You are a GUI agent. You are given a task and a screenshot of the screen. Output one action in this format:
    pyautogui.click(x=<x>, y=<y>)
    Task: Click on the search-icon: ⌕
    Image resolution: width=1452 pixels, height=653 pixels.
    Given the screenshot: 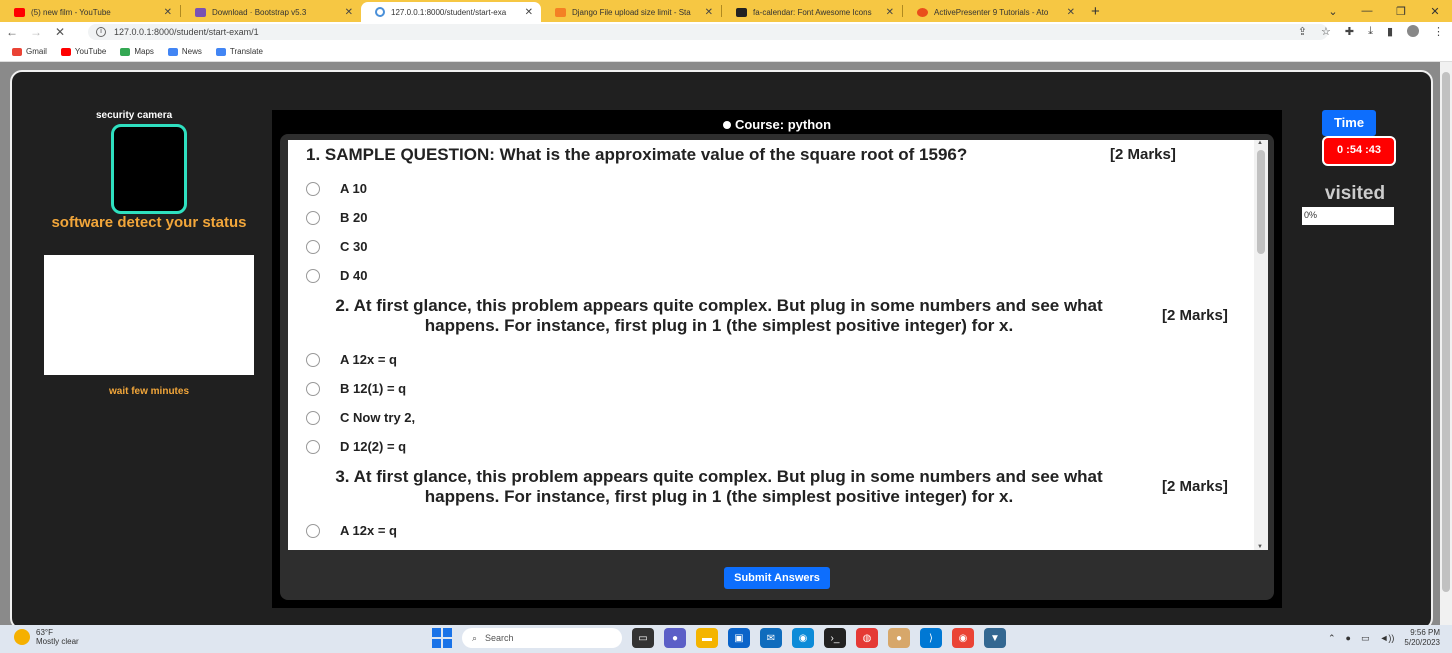 What is the action you would take?
    pyautogui.click(x=475, y=637)
    